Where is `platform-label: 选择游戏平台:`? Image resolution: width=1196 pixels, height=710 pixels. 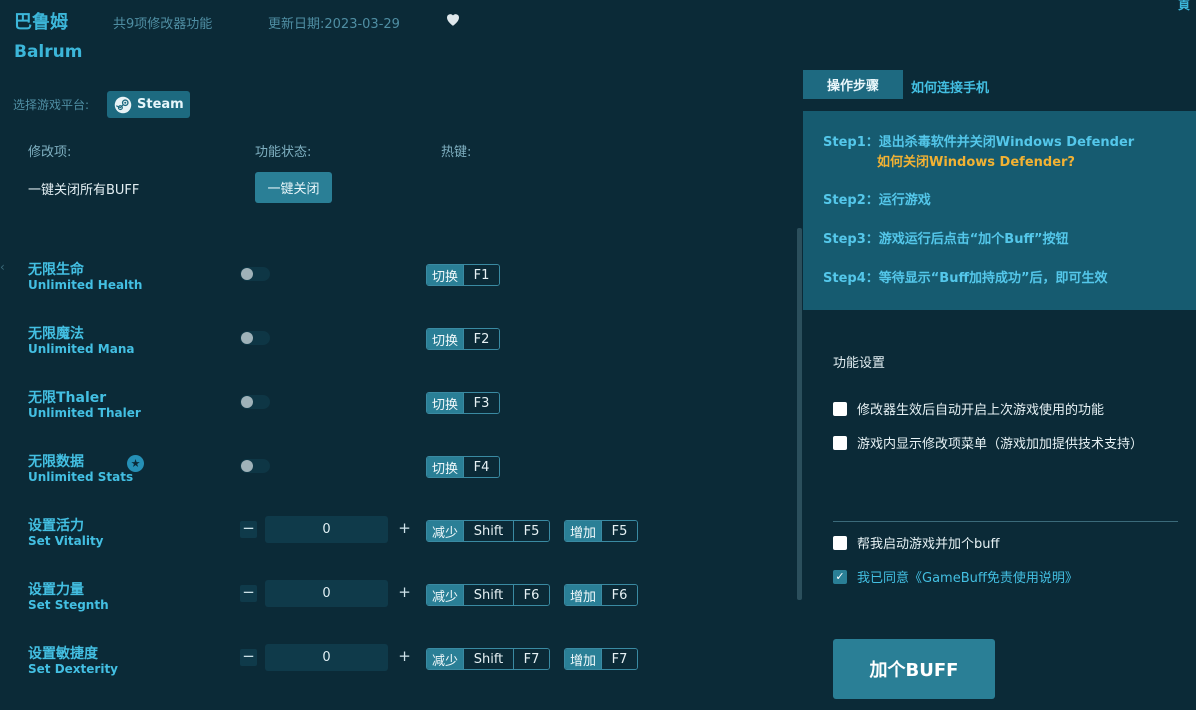 platform-label: 选择游戏平台: is located at coordinates (51, 105).